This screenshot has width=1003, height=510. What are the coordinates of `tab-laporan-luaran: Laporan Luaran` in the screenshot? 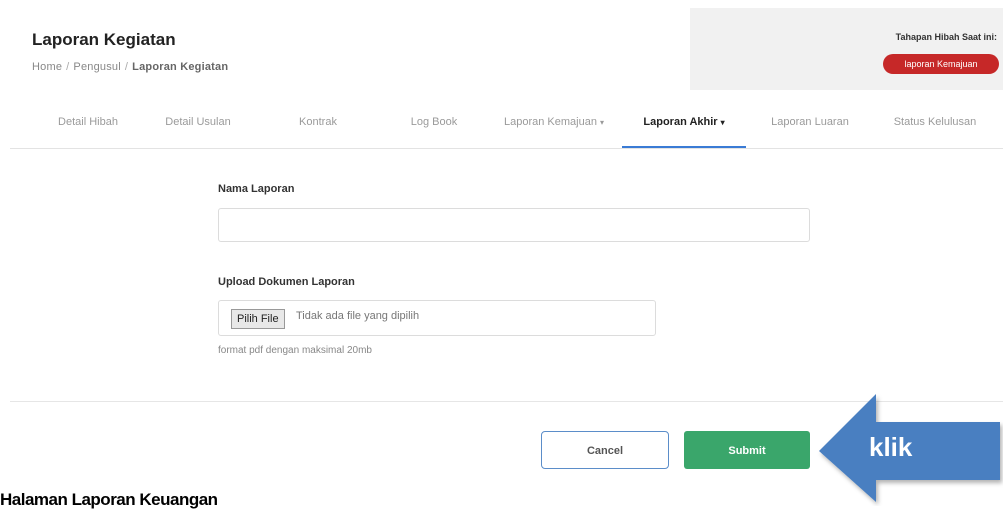 It's located at (810, 119).